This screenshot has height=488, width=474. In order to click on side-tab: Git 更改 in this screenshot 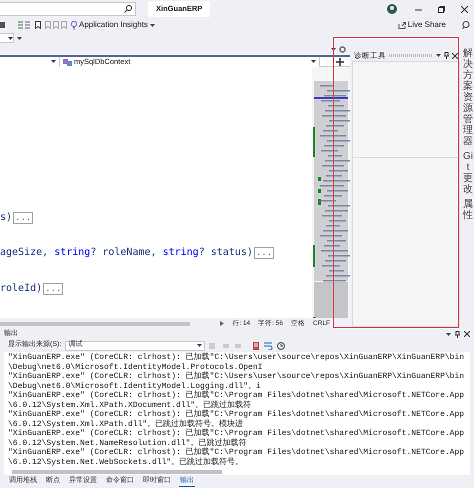, I will do `click(468, 173)`.